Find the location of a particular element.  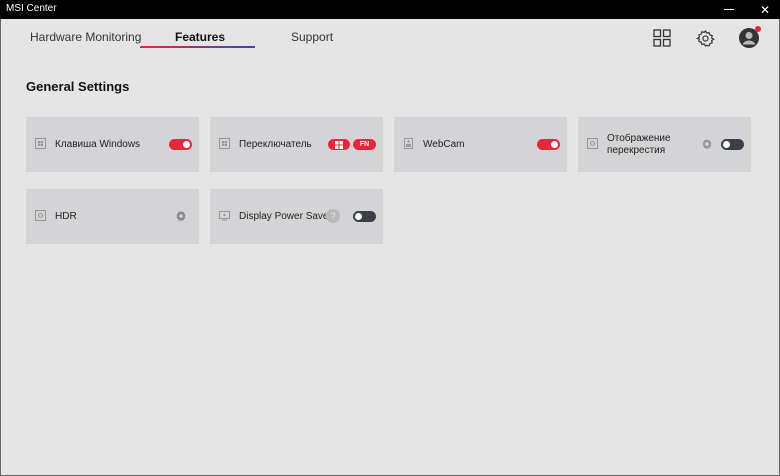

avatar is located at coordinates (749, 37).